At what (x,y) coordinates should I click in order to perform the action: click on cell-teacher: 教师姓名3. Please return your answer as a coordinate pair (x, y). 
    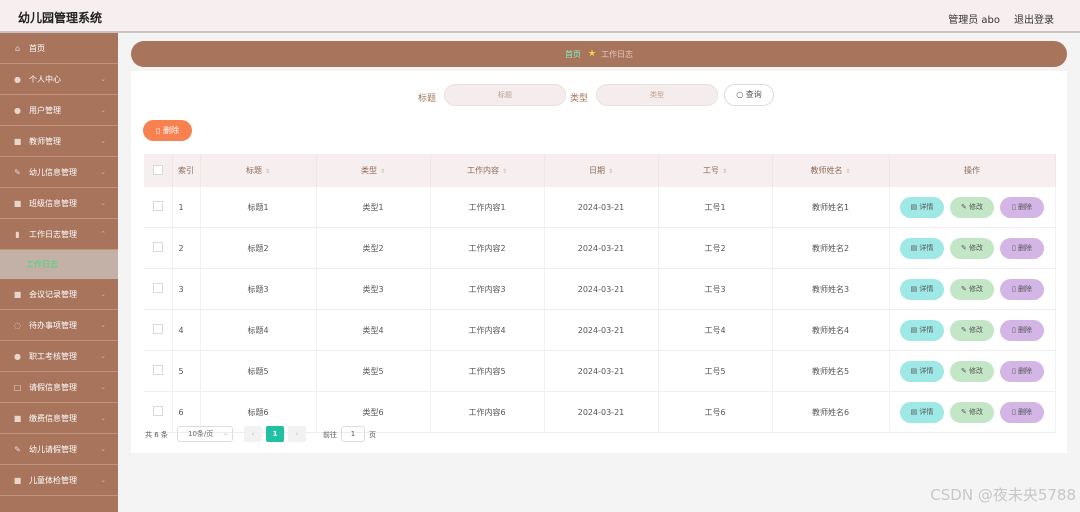
    Looking at the image, I should click on (831, 289).